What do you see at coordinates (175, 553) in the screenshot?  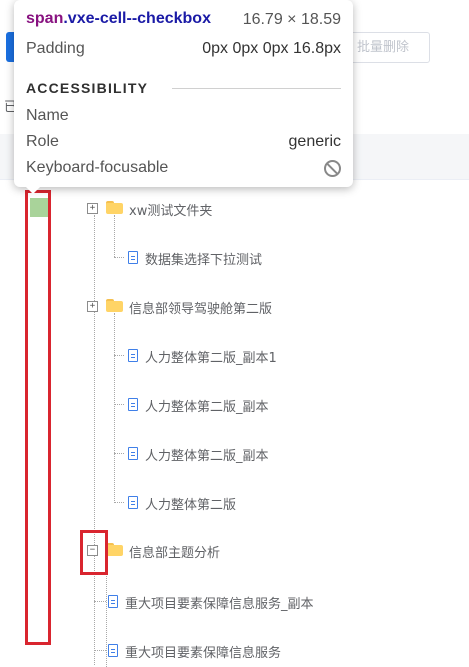 I see `row-label: 信息部主题分析` at bounding box center [175, 553].